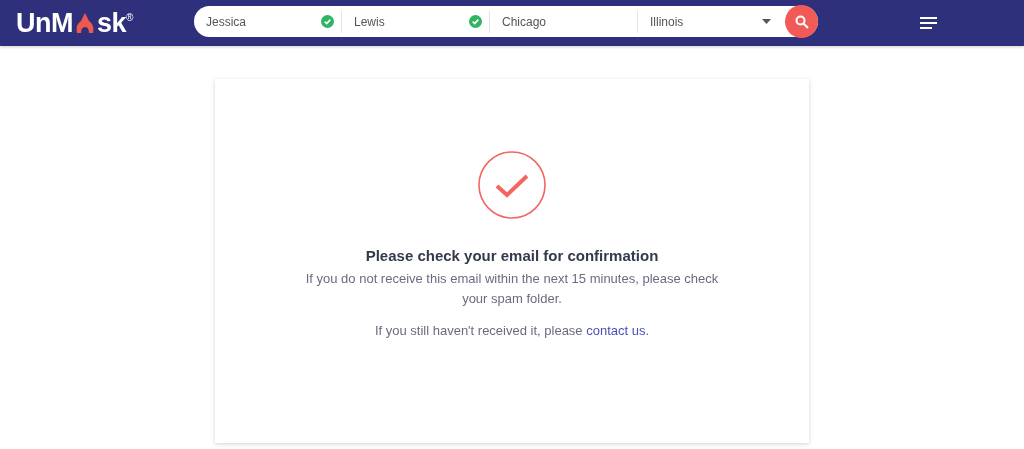  Describe the element at coordinates (226, 21) in the screenshot. I see `input-field: Jessica` at that location.